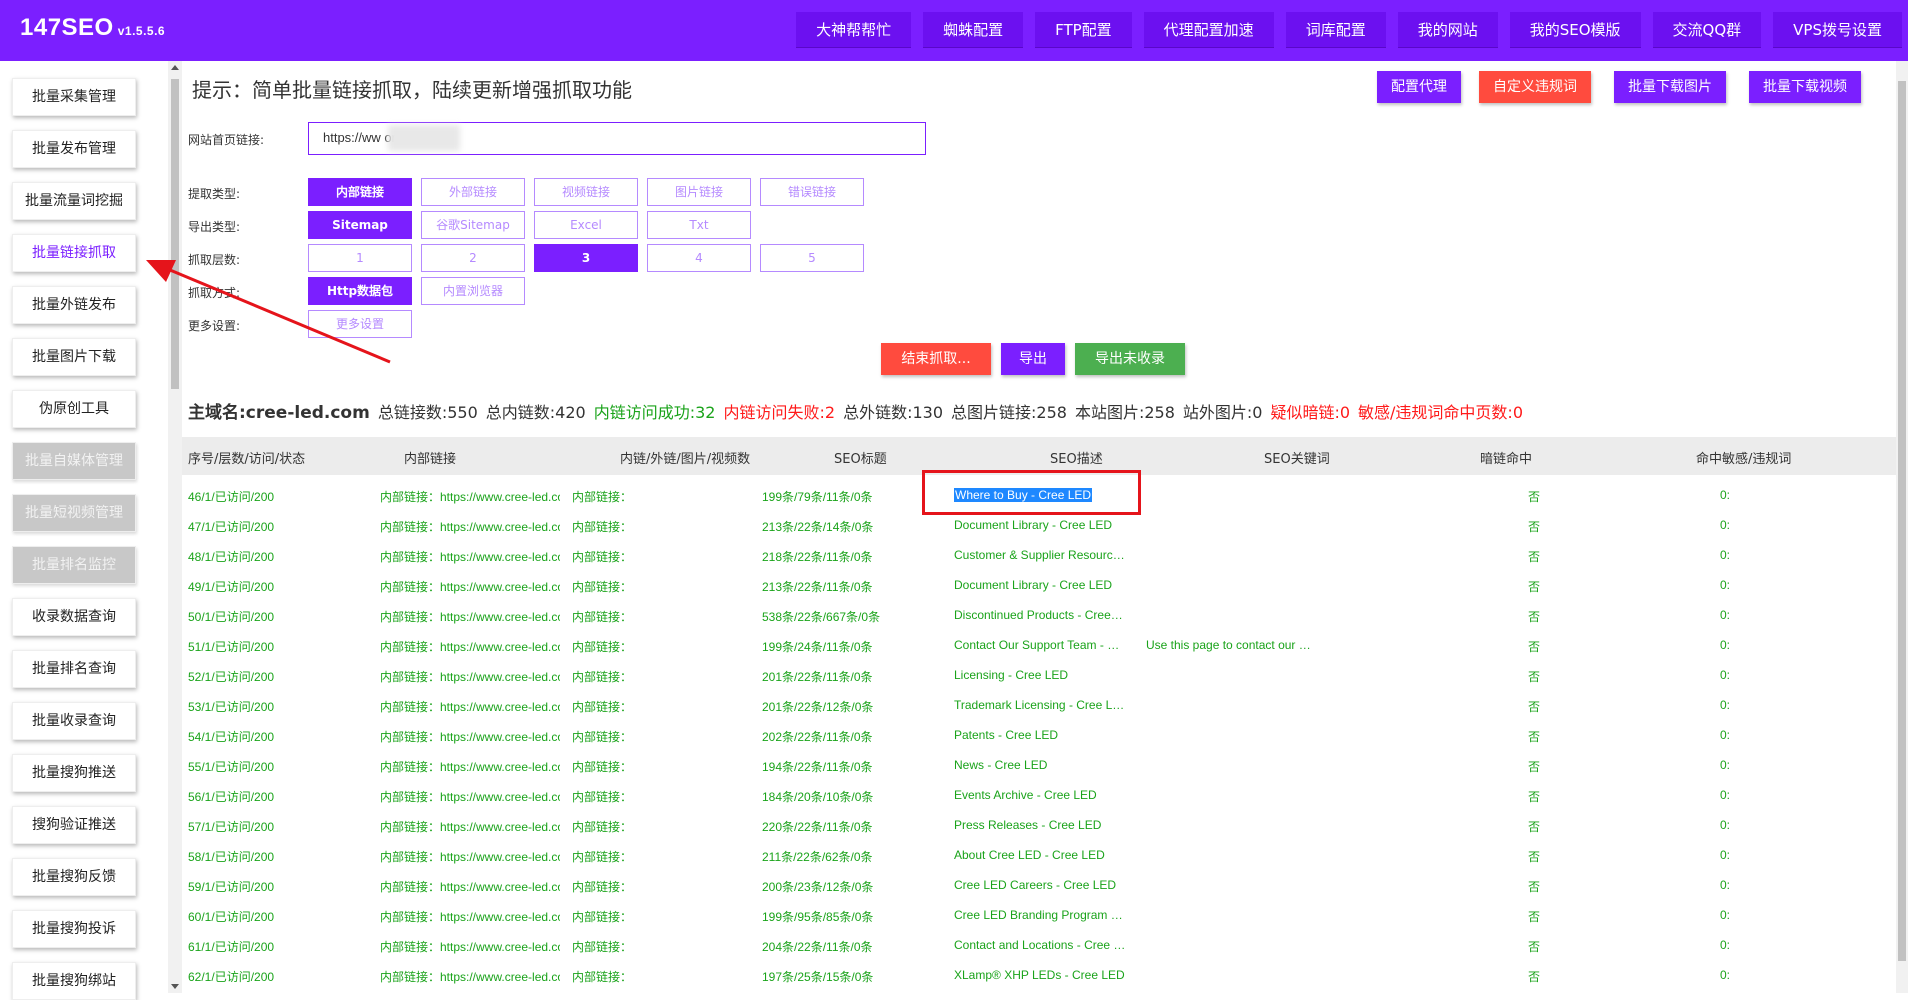 Image resolution: width=1908 pixels, height=1000 pixels. Describe the element at coordinates (893, 412) in the screenshot. I see `stat-external-links: 总外链数:130` at that location.